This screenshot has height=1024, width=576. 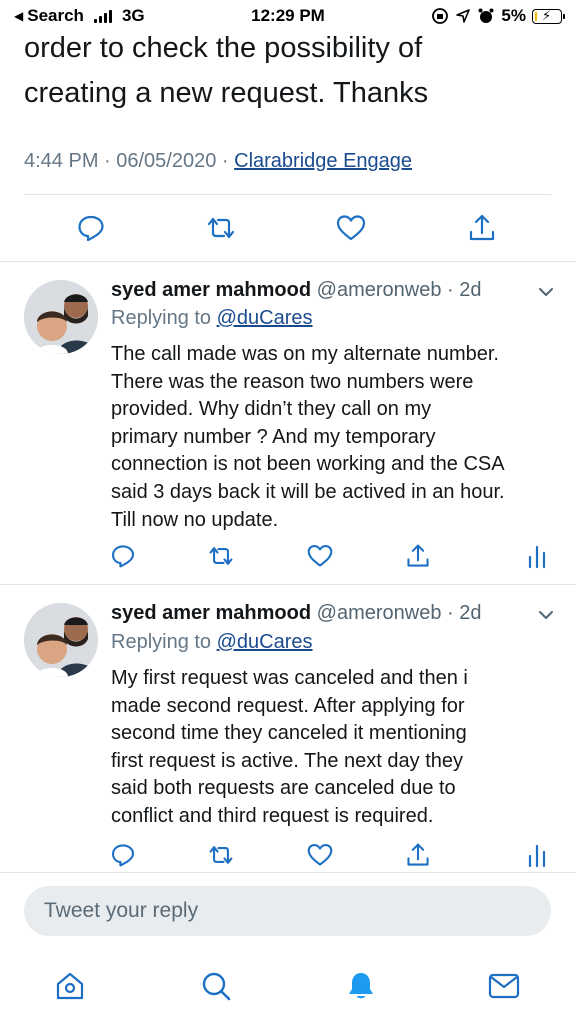 What do you see at coordinates (287, 911) in the screenshot?
I see `tweet-reply-input: Tweet your reply` at bounding box center [287, 911].